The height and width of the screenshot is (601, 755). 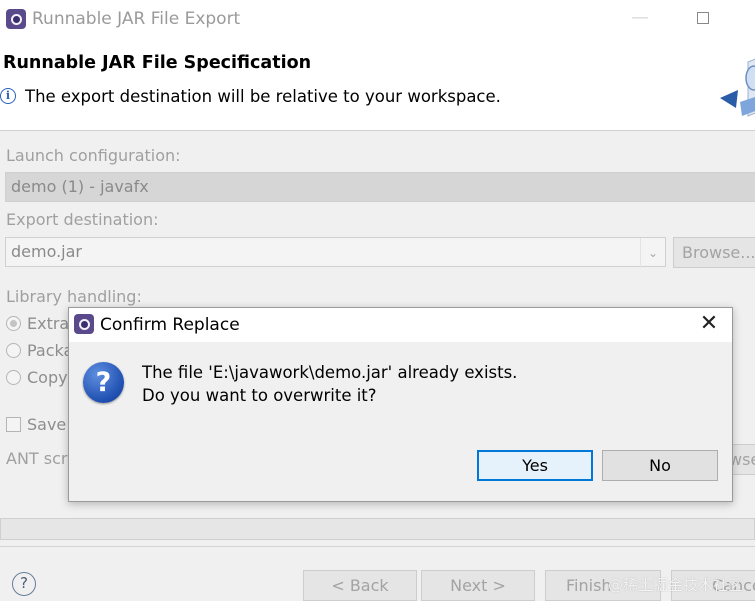 What do you see at coordinates (380, 187) in the screenshot?
I see `launch-config-field: demo (1) - javafx` at bounding box center [380, 187].